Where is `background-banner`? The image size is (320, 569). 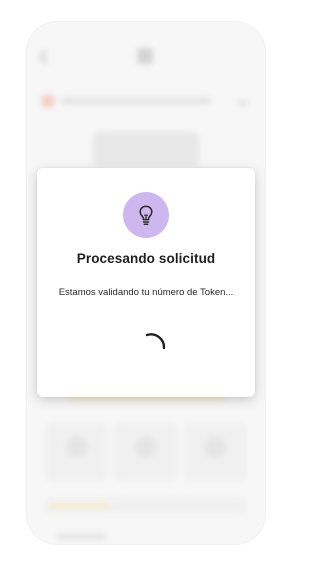
background-banner is located at coordinates (146, 101).